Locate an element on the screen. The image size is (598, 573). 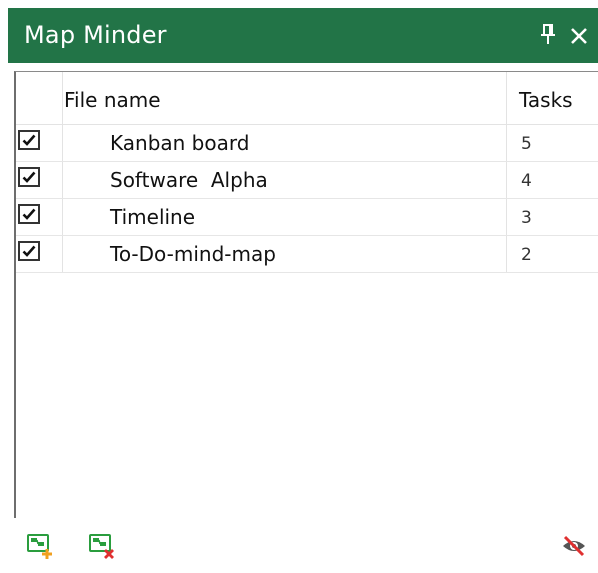
column-header-file-name: File name is located at coordinates (112, 100).